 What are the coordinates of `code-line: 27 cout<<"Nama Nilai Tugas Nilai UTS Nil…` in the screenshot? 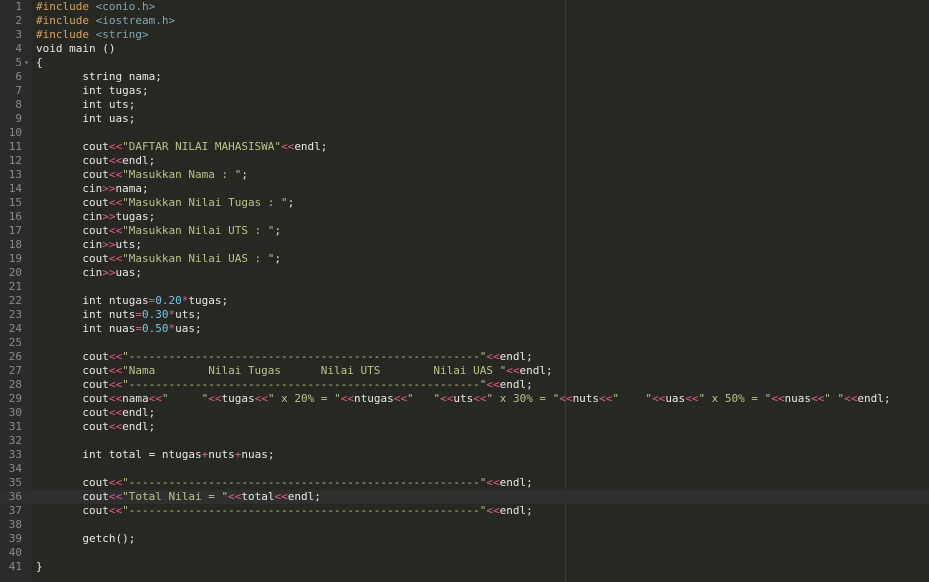 It's located at (464, 371).